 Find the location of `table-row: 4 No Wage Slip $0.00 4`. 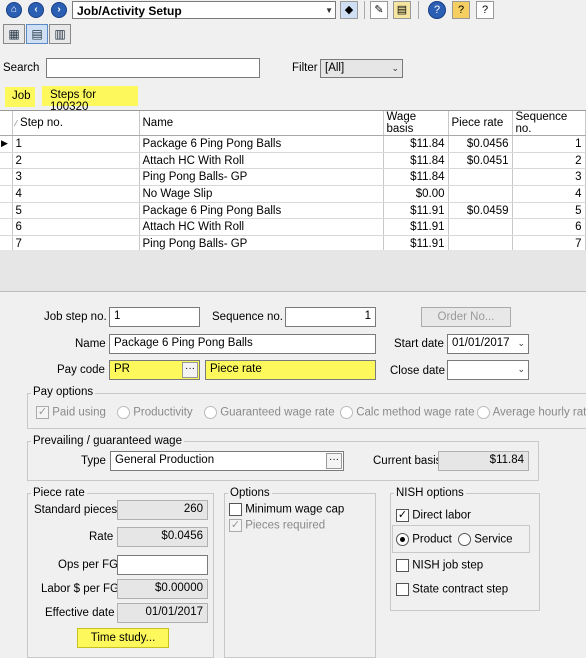

table-row: 4 No Wage Slip $0.00 4 is located at coordinates (293, 194).